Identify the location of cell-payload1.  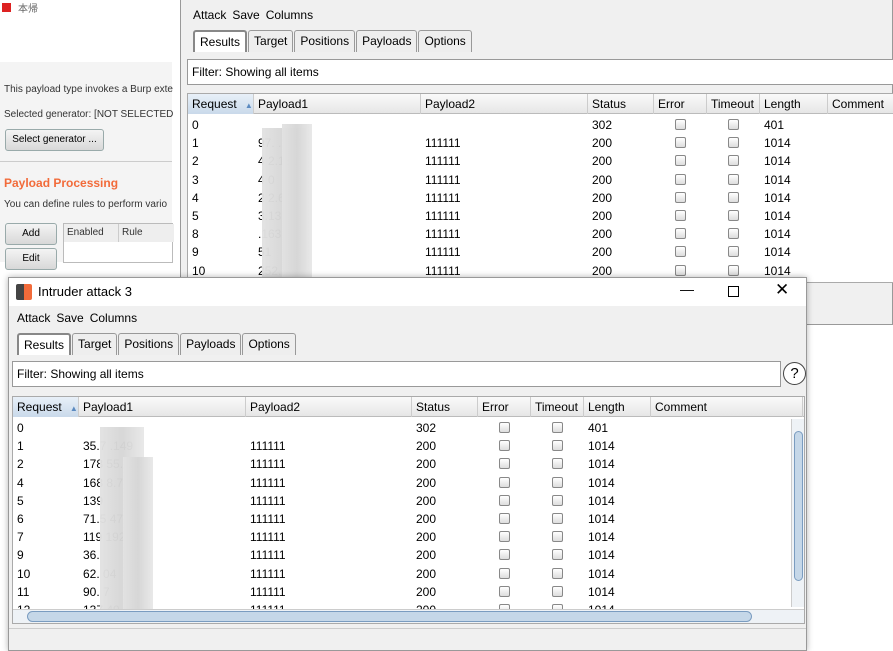
(81, 428).